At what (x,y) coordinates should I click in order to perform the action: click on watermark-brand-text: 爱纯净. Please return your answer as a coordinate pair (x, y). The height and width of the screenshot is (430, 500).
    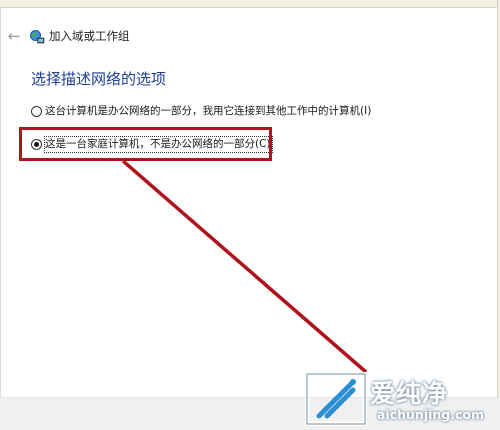
    Looking at the image, I should click on (409, 393).